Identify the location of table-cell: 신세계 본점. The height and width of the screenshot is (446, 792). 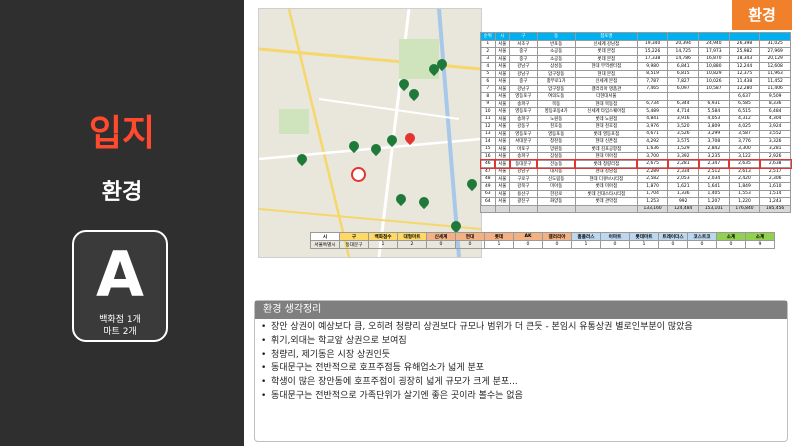
(606, 81).